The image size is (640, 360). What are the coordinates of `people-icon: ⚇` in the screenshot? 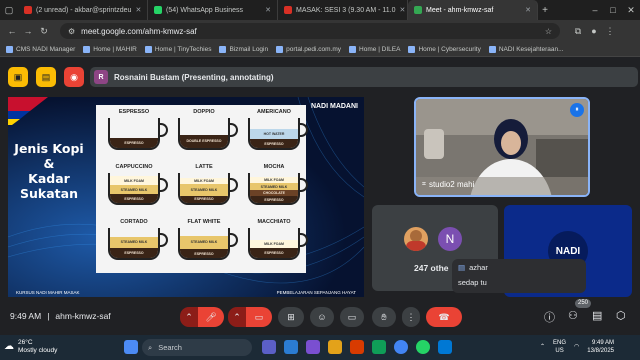 It's located at (573, 315).